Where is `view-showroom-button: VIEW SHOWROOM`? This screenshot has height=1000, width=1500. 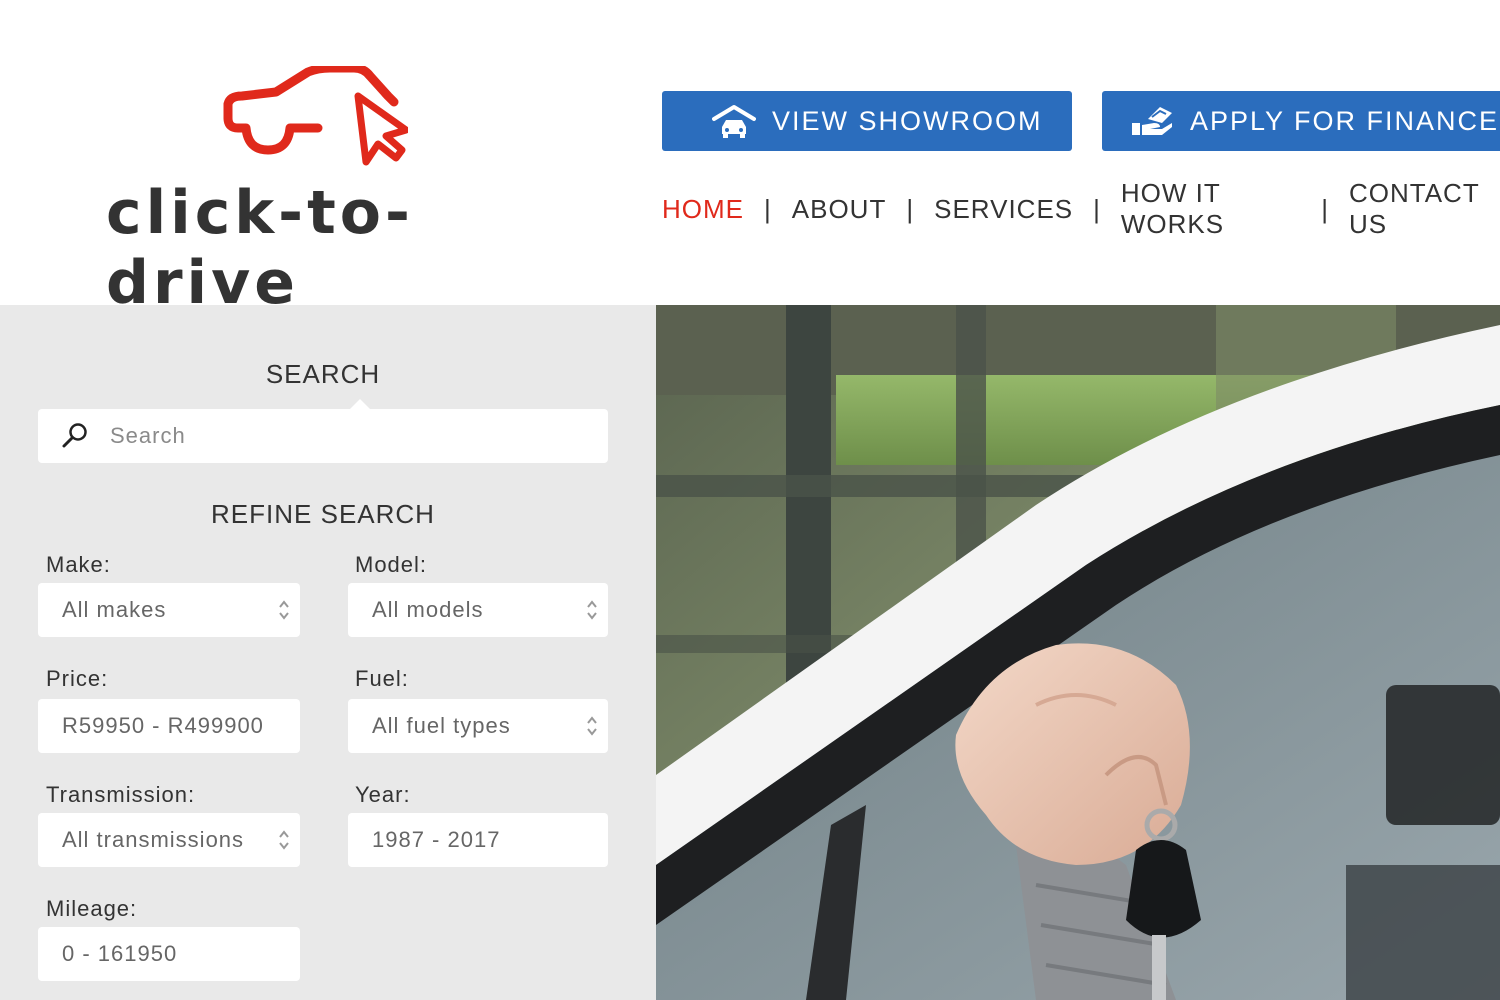
view-showroom-button: VIEW SHOWROOM is located at coordinates (867, 121).